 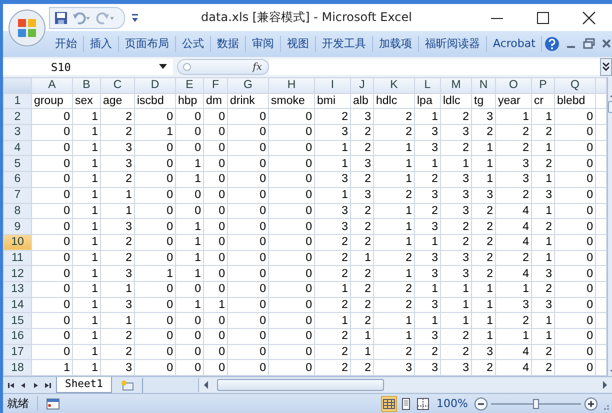 I want to click on zoom-level-text: 100%, so click(x=452, y=403).